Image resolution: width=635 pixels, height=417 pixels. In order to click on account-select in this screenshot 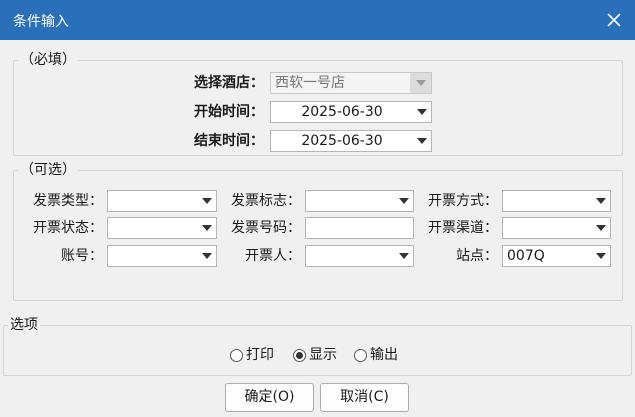, I will do `click(162, 256)`.